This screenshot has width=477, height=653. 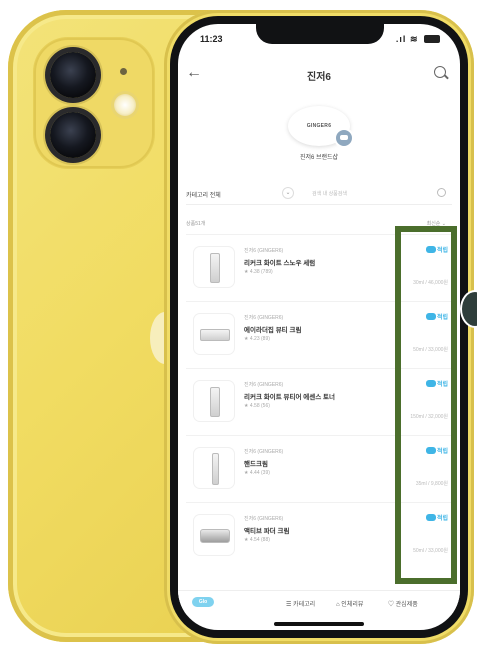 What do you see at coordinates (349, 603) in the screenshot?
I see `tab-reviews: ⌂ 인체리뷰` at bounding box center [349, 603].